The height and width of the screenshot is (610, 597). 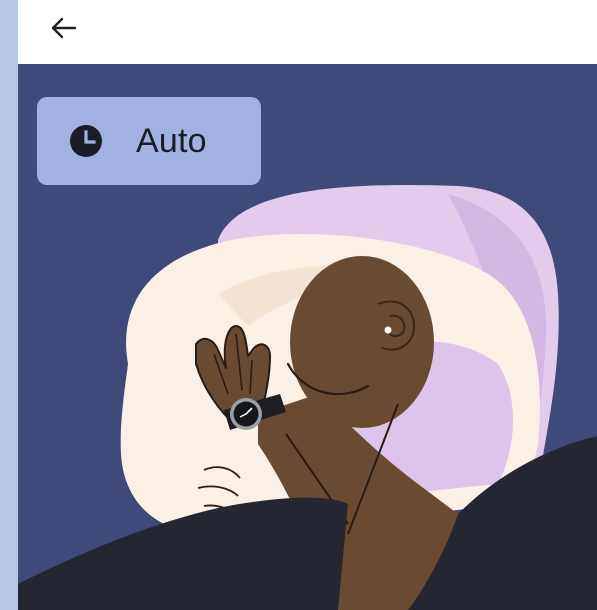 I want to click on arrow-left-icon, so click(x=64, y=28).